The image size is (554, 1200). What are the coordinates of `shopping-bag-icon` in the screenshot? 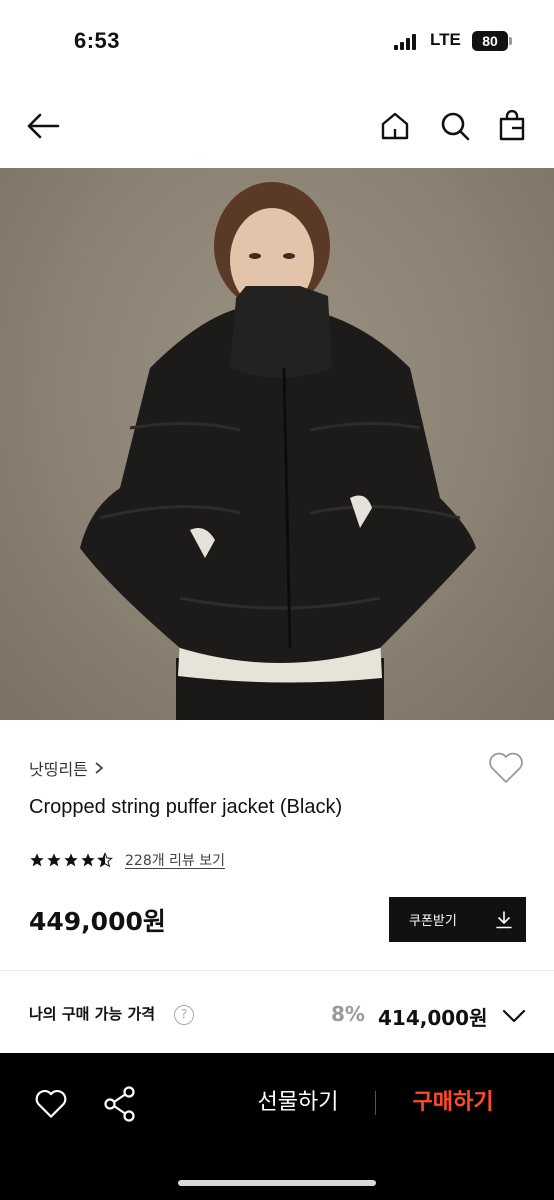 It's located at (512, 125).